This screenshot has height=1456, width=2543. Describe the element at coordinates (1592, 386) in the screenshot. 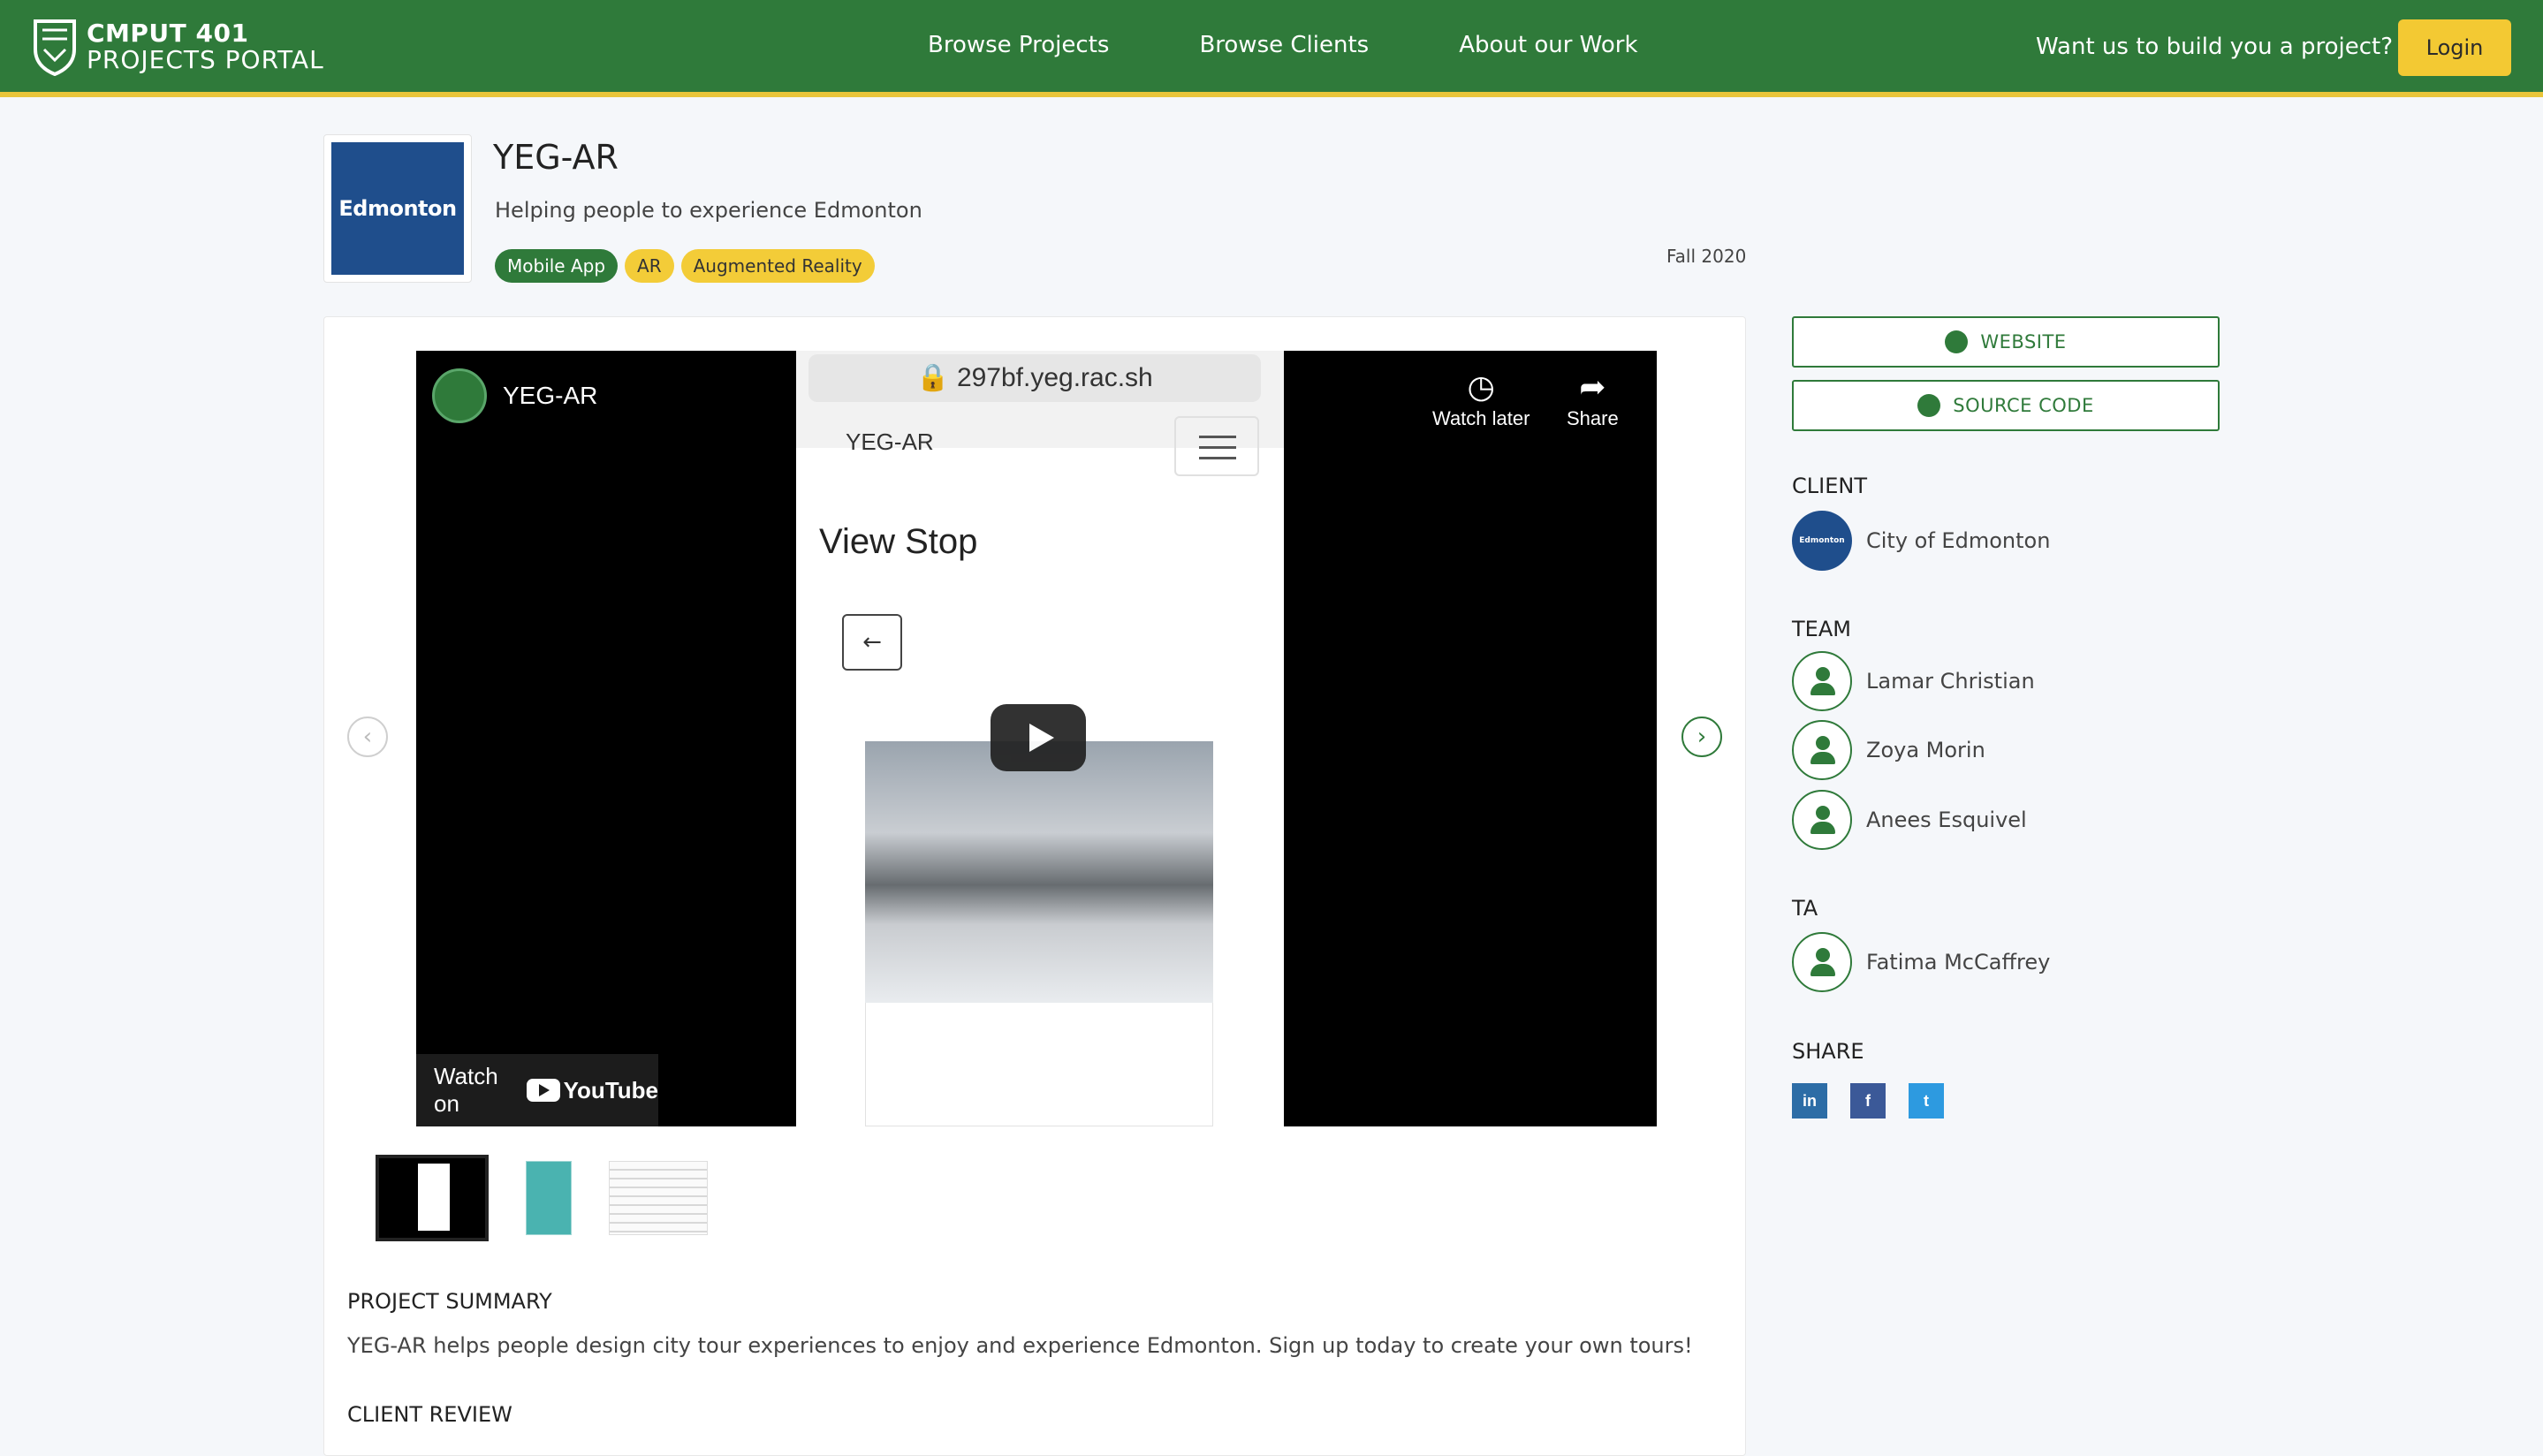

I see `share-arrow-icon: ➦` at that location.